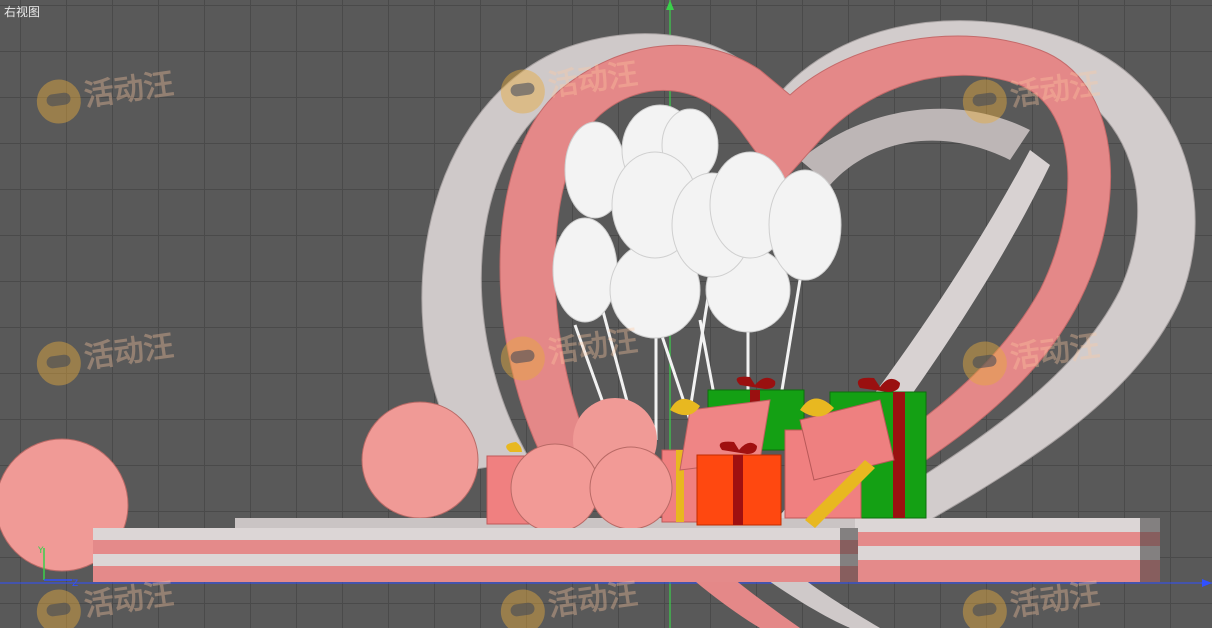 Image resolution: width=1212 pixels, height=628 pixels. Describe the element at coordinates (631, 488) in the screenshot. I see `pink-sphere-front-right` at that location.